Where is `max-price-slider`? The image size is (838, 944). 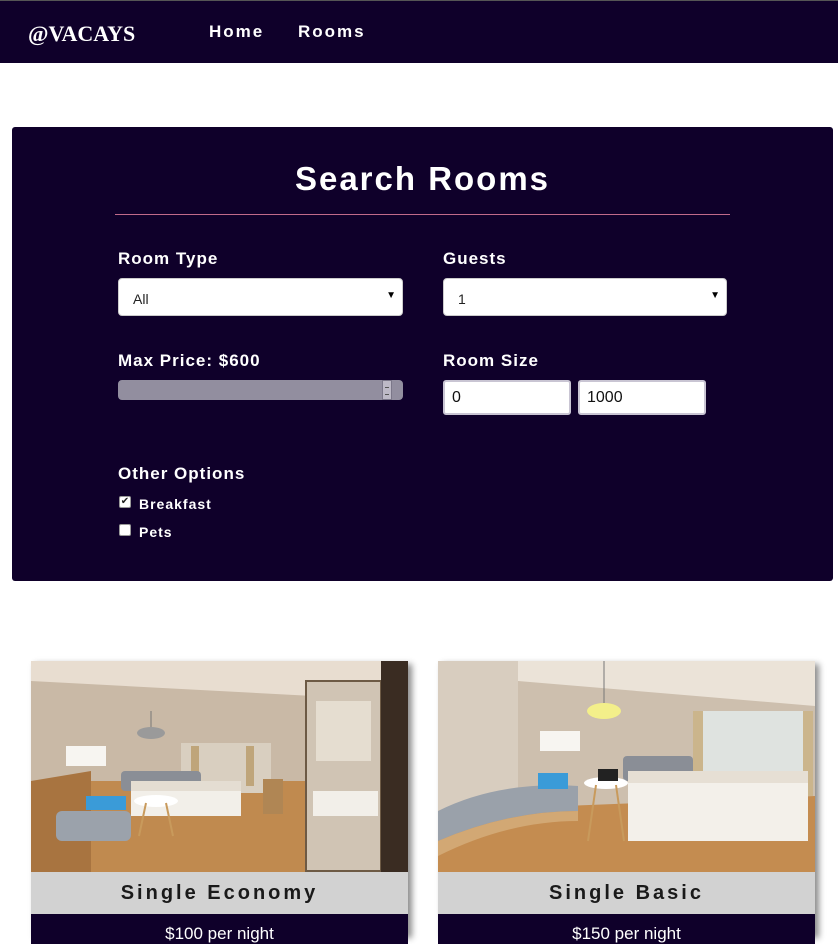
max-price-slider is located at coordinates (260, 390).